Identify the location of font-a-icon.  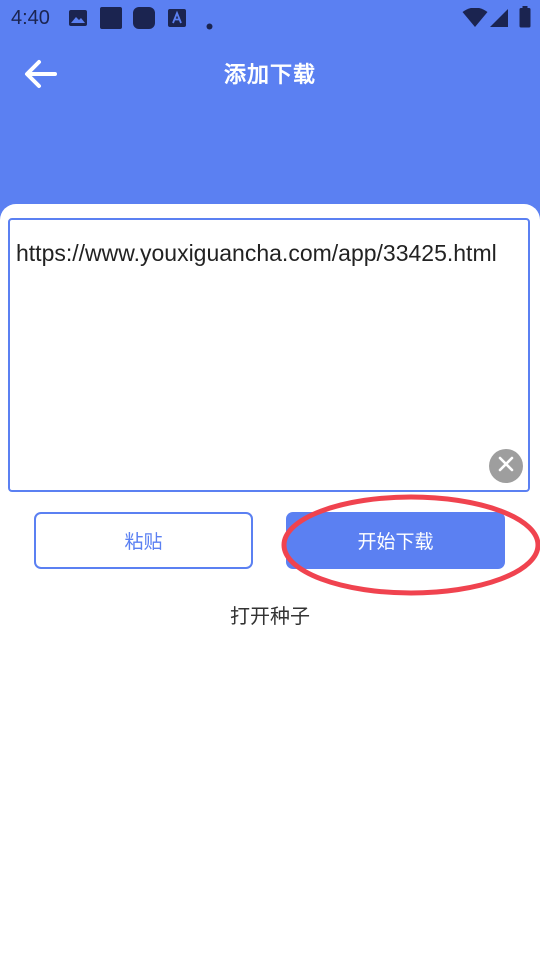
(177, 20).